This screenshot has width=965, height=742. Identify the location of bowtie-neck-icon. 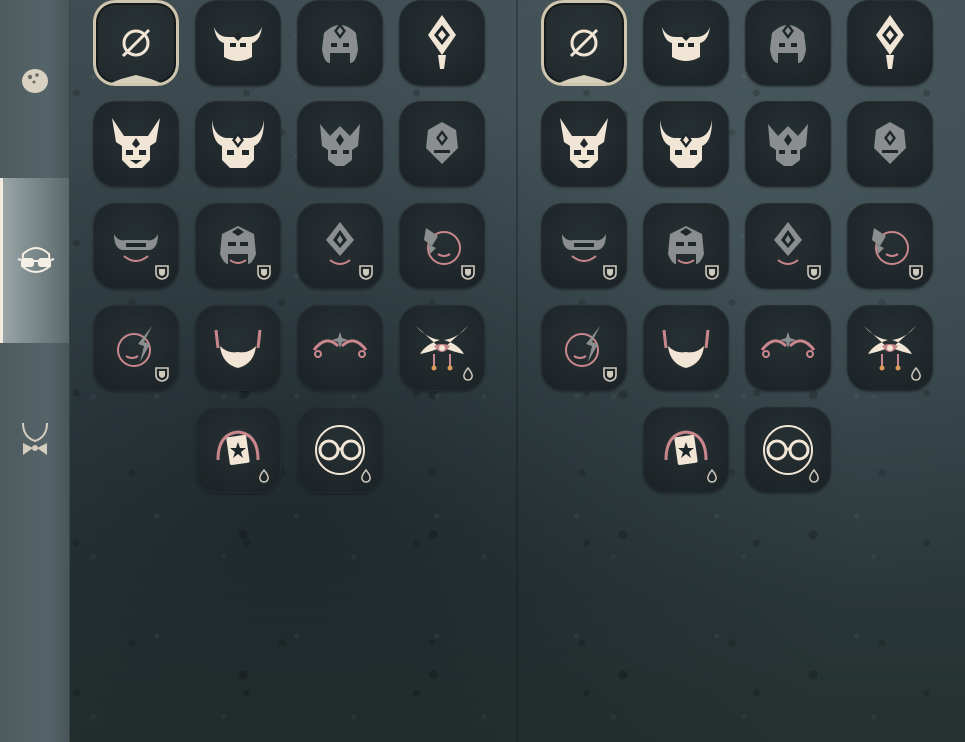
(34, 438).